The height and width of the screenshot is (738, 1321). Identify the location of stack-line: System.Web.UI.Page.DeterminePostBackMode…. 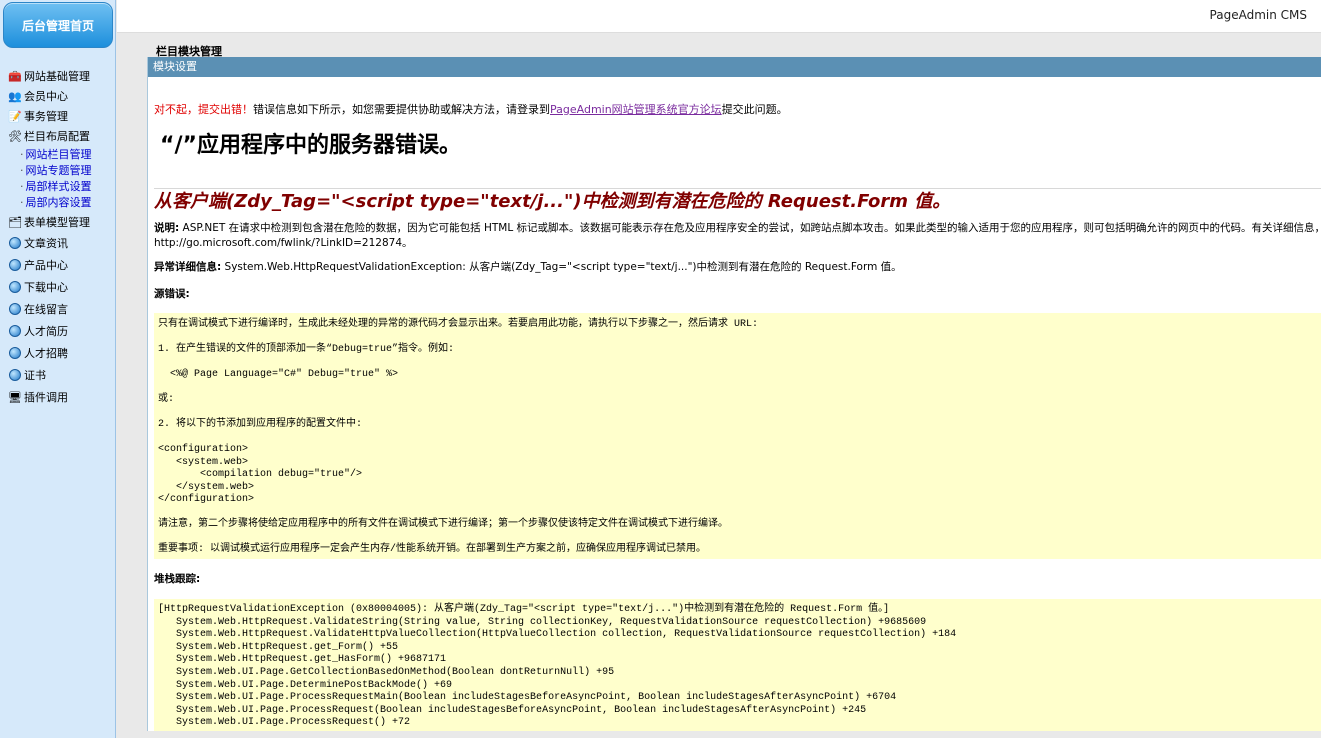
(305, 685).